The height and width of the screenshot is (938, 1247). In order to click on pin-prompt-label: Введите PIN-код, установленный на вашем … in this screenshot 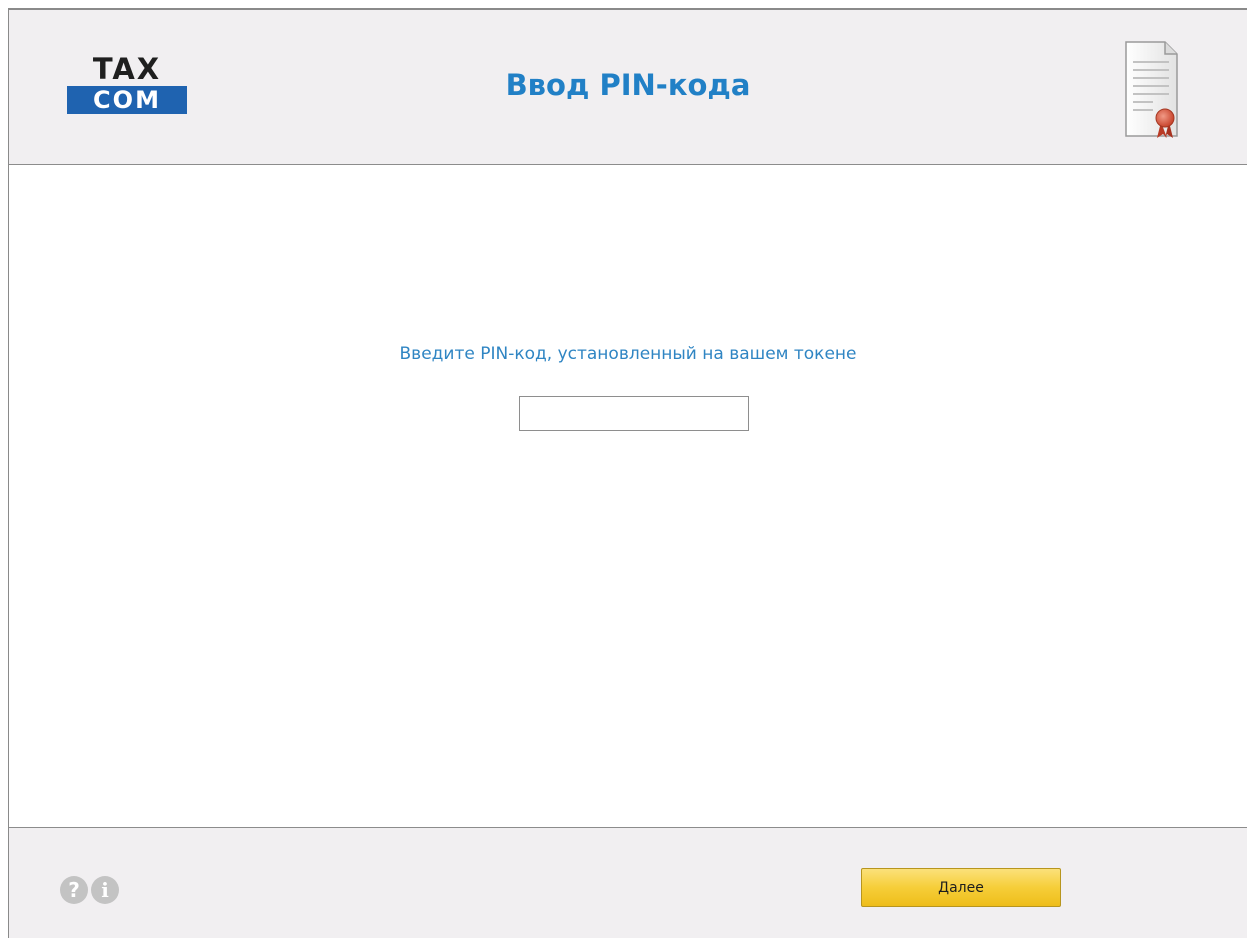, I will do `click(628, 354)`.